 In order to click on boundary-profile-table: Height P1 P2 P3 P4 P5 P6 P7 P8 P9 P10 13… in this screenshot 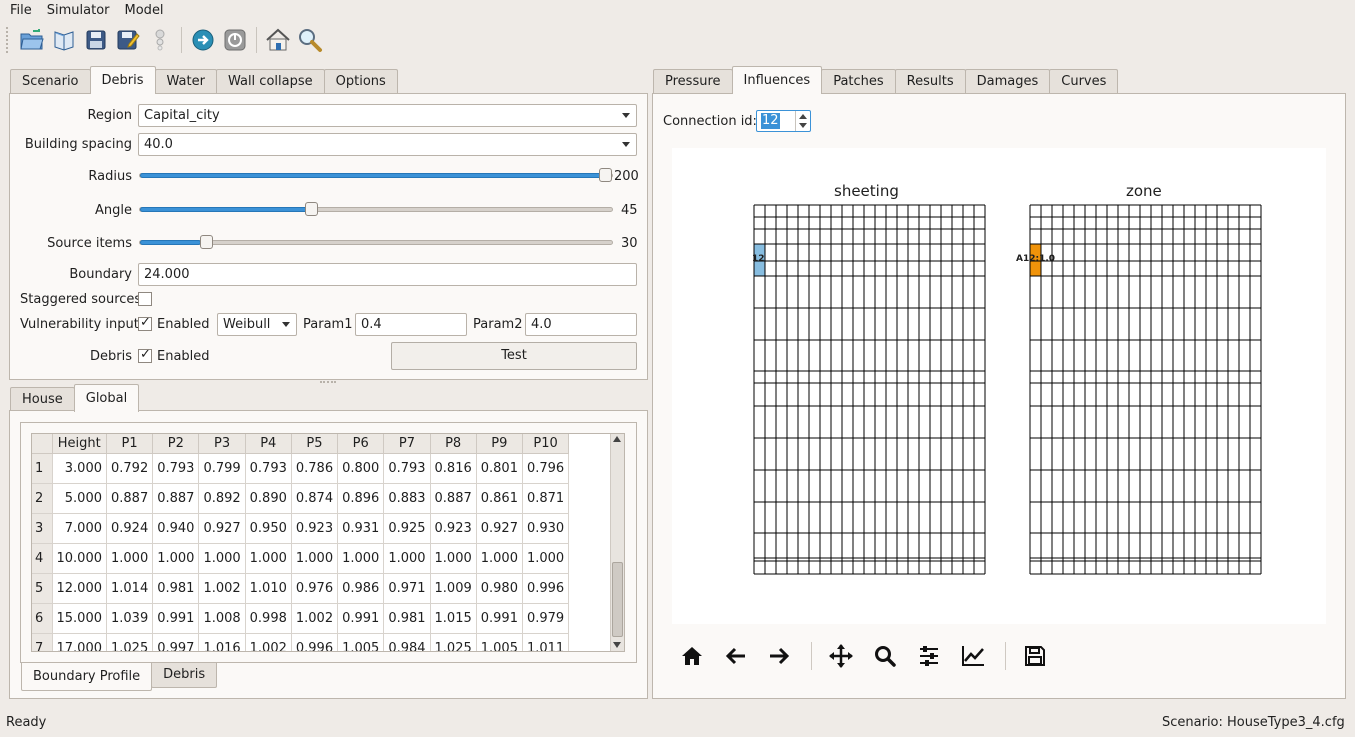, I will do `click(328, 542)`.